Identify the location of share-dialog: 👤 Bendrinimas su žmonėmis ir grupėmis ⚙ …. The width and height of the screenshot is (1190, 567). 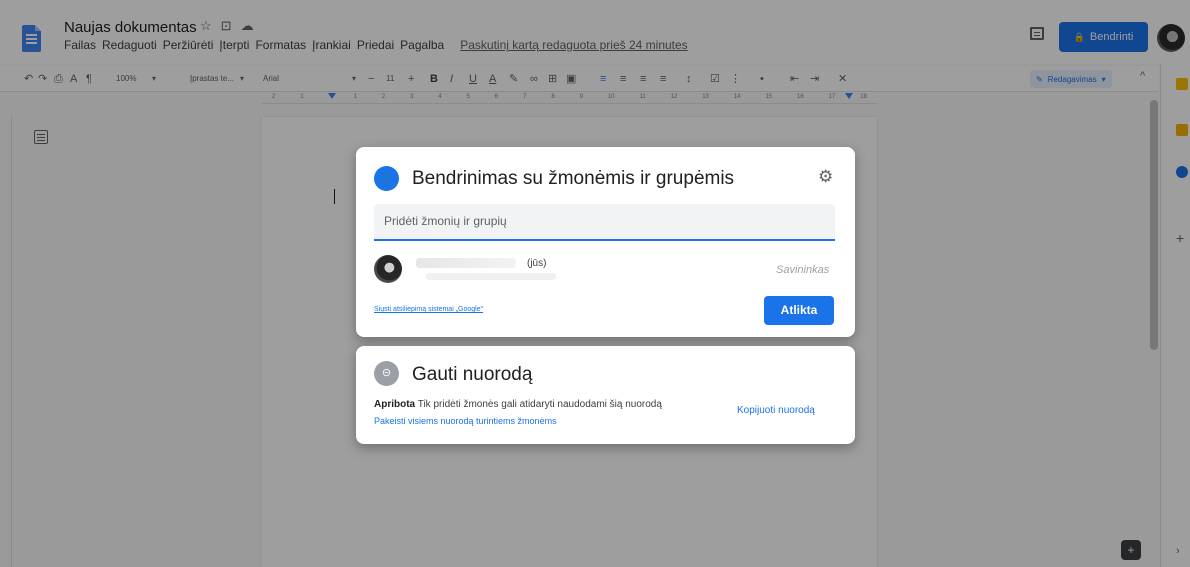
(605, 242).